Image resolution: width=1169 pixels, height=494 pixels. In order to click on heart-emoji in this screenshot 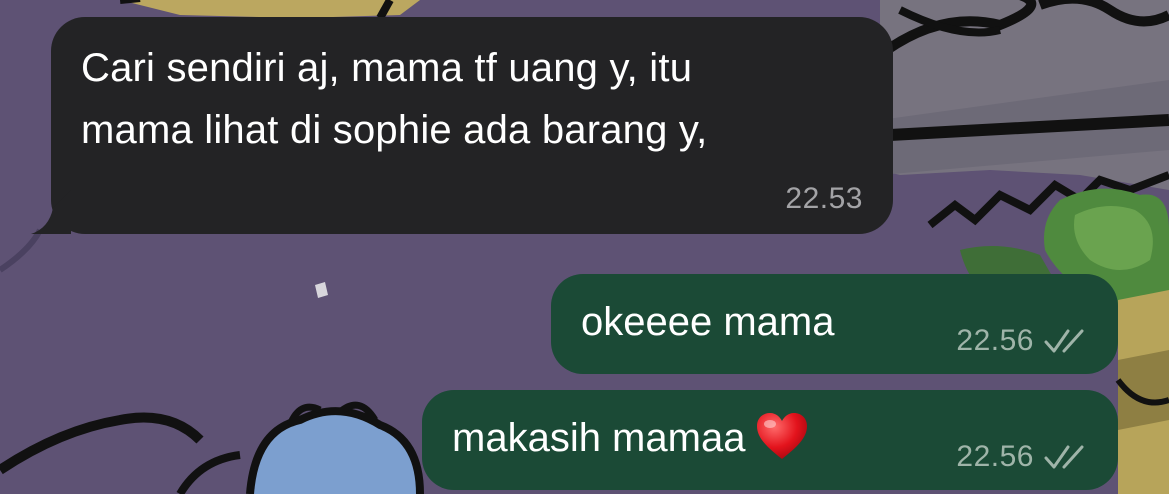, I will do `click(782, 436)`.